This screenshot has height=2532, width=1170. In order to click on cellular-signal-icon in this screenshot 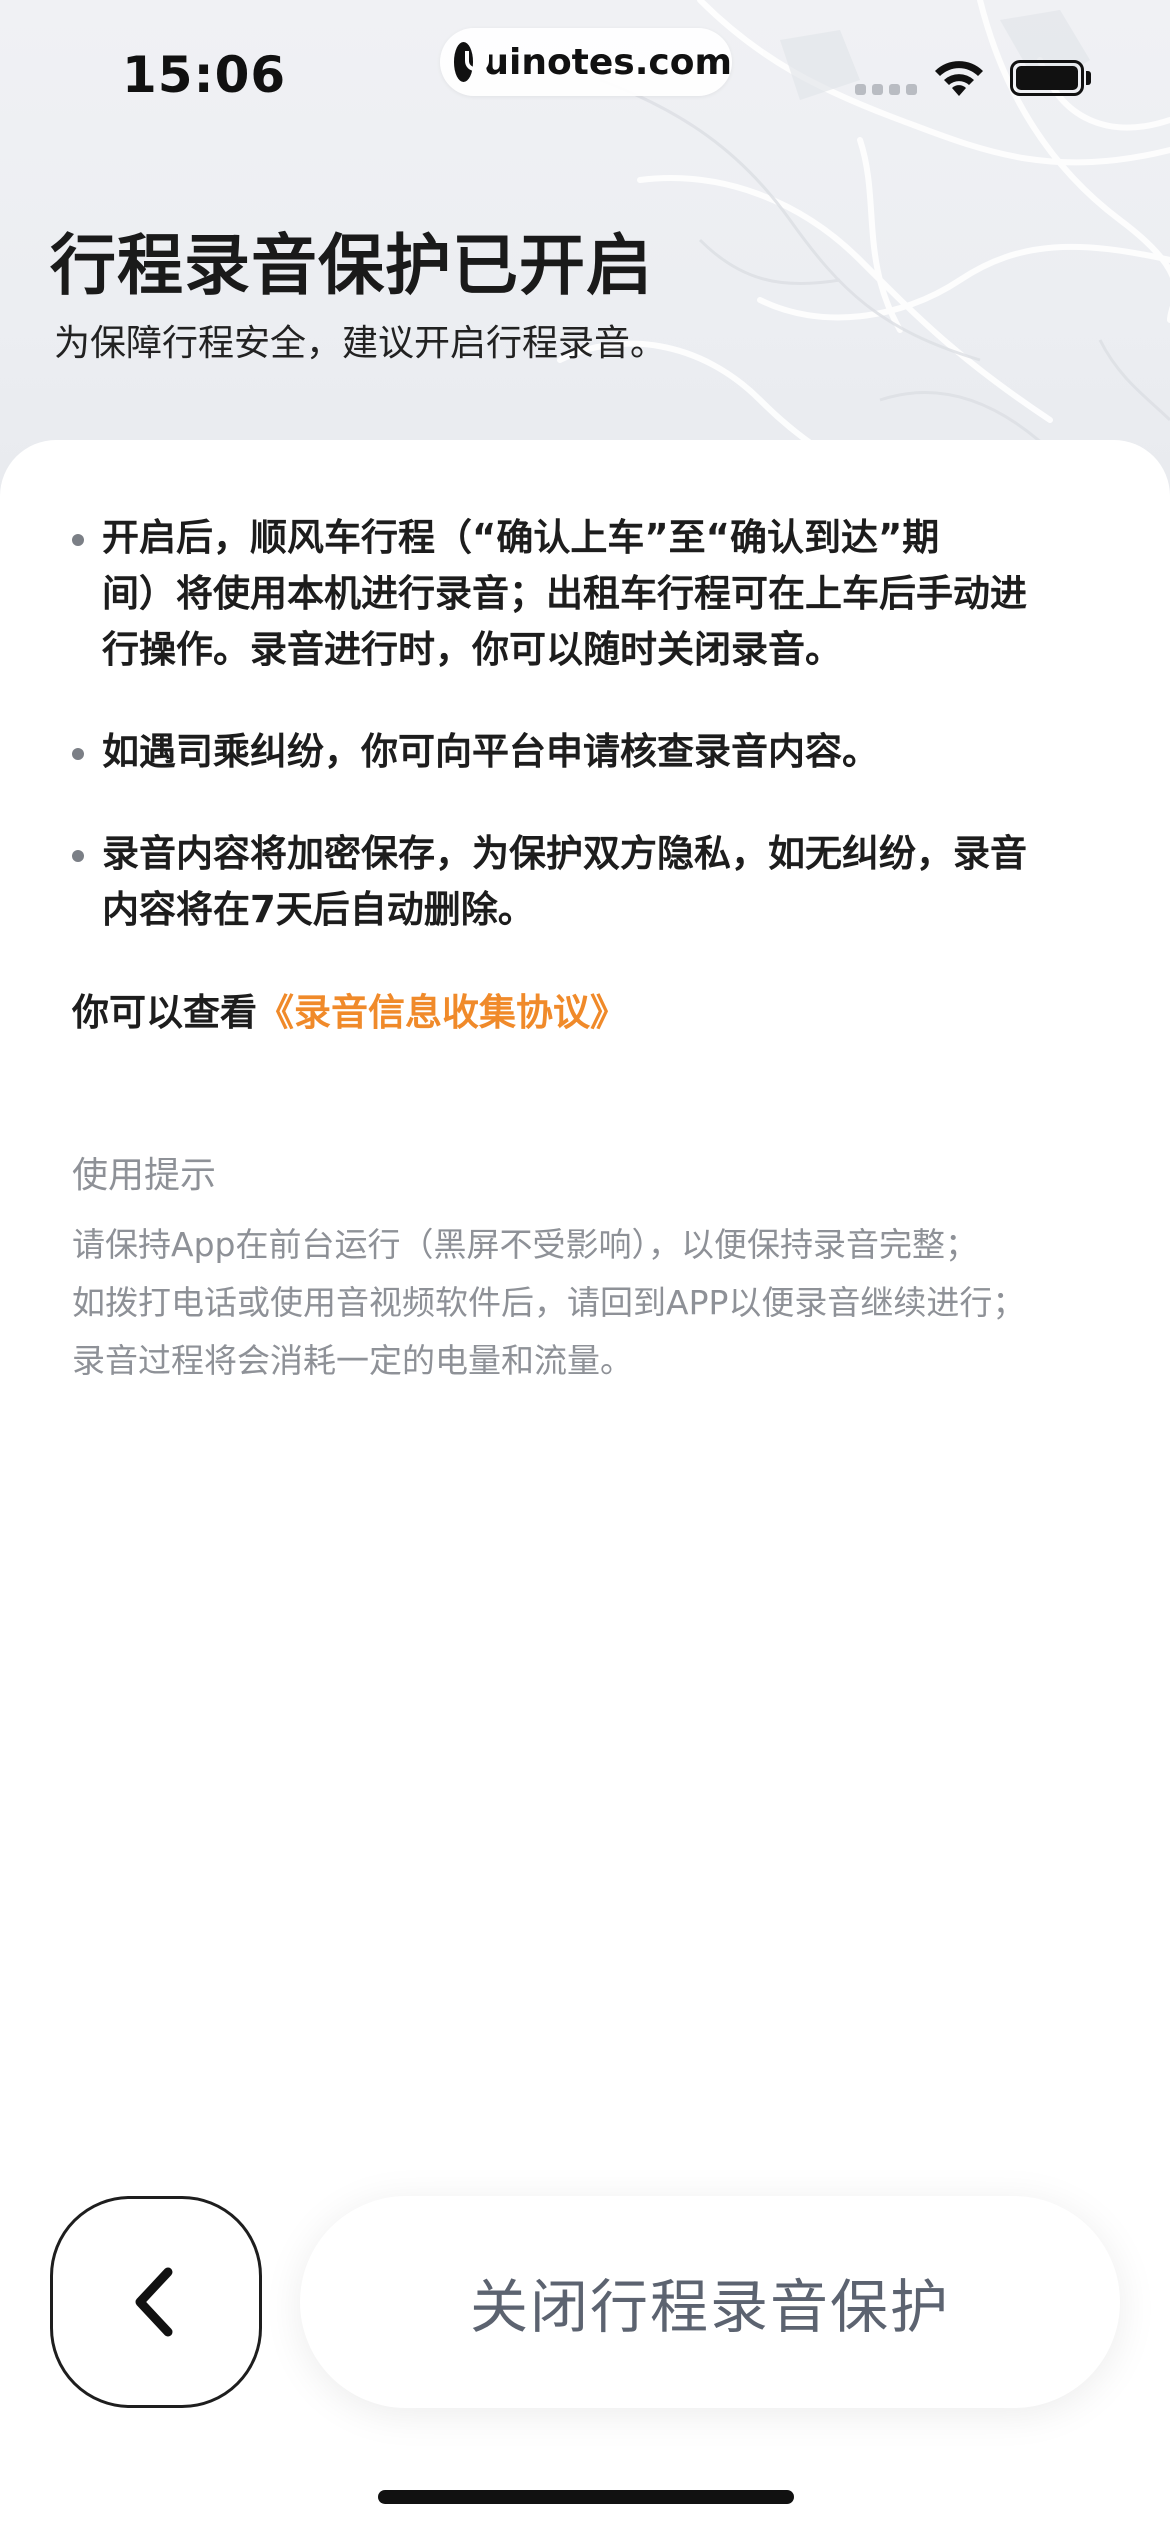, I will do `click(886, 89)`.